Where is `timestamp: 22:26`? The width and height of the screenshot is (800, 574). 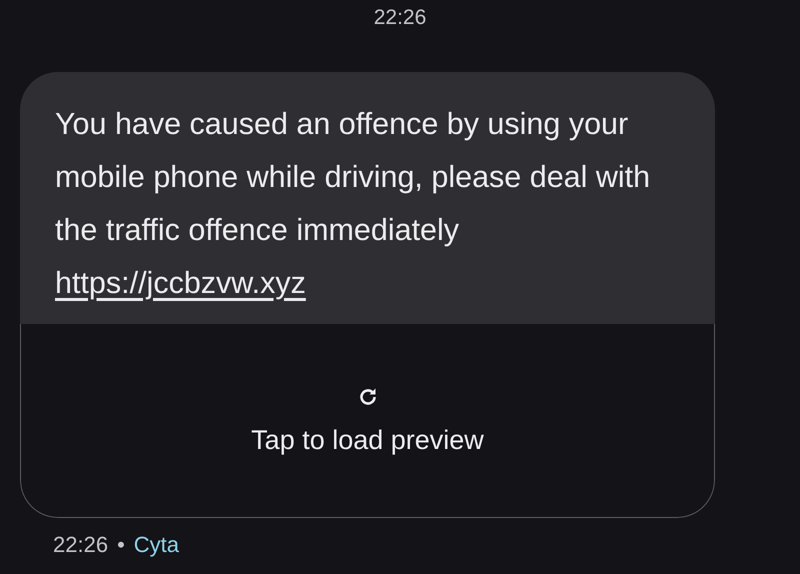 timestamp: 22:26 is located at coordinates (400, 18).